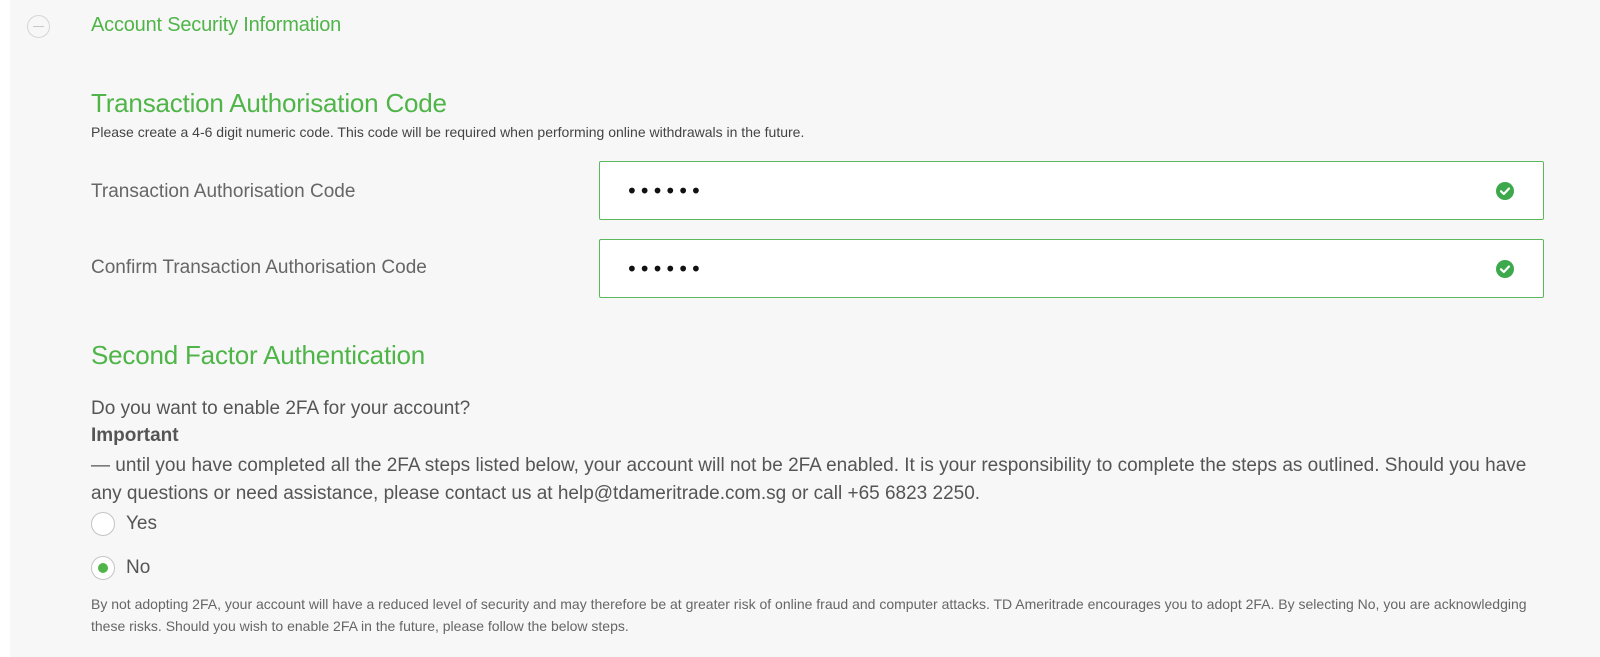 This screenshot has height=657, width=1600. I want to click on radio-option-yes: Yes, so click(124, 524).